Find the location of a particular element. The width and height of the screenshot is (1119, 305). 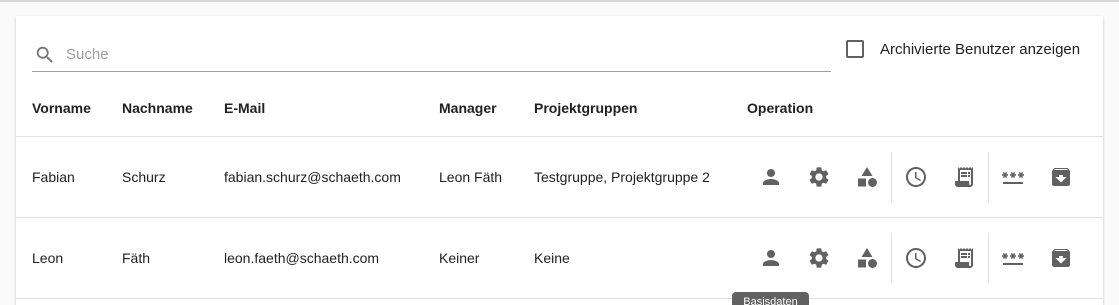

cell-first-name: Fabian is located at coordinates (53, 177).